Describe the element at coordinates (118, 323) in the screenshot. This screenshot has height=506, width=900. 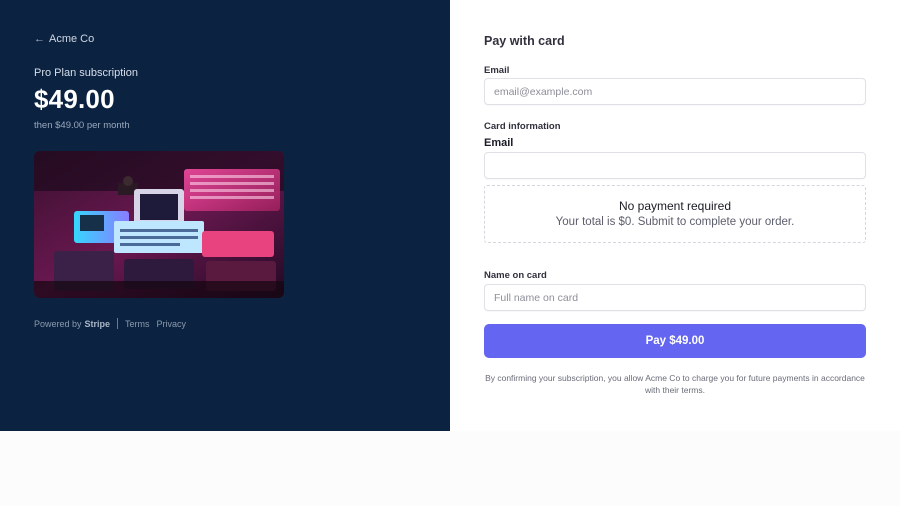
I see `footer-divider` at that location.